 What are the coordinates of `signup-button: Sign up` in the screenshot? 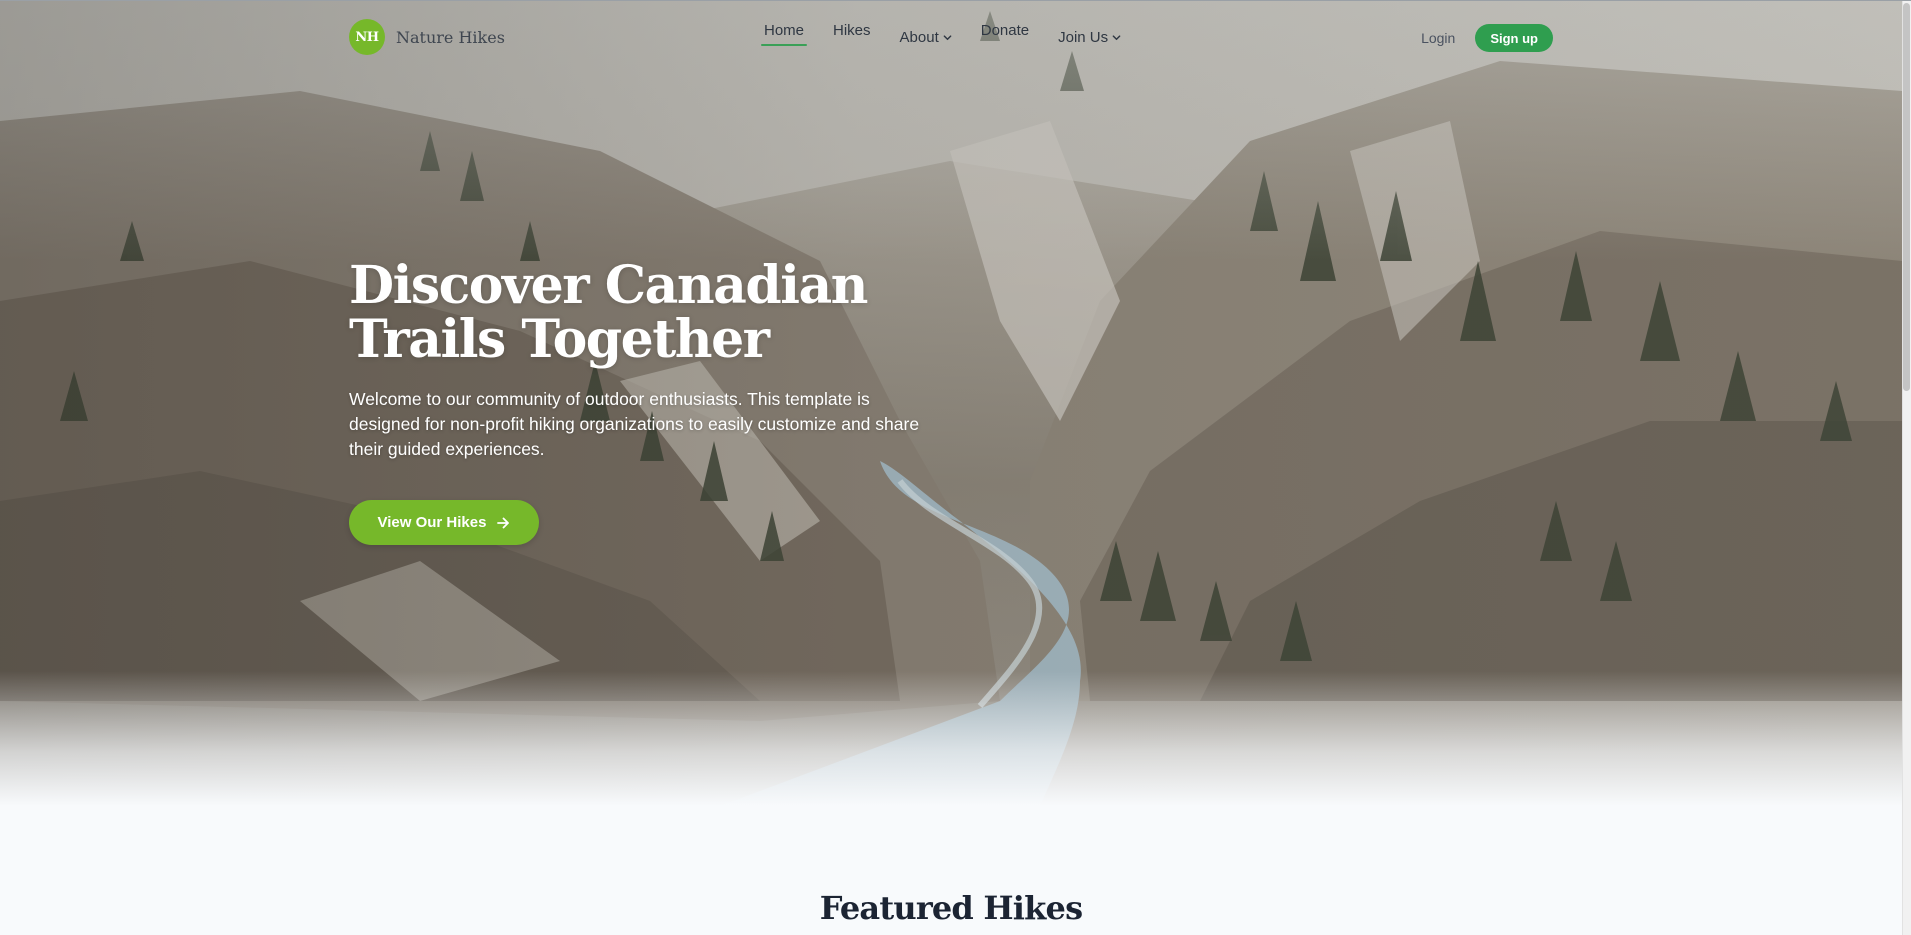 It's located at (1514, 38).